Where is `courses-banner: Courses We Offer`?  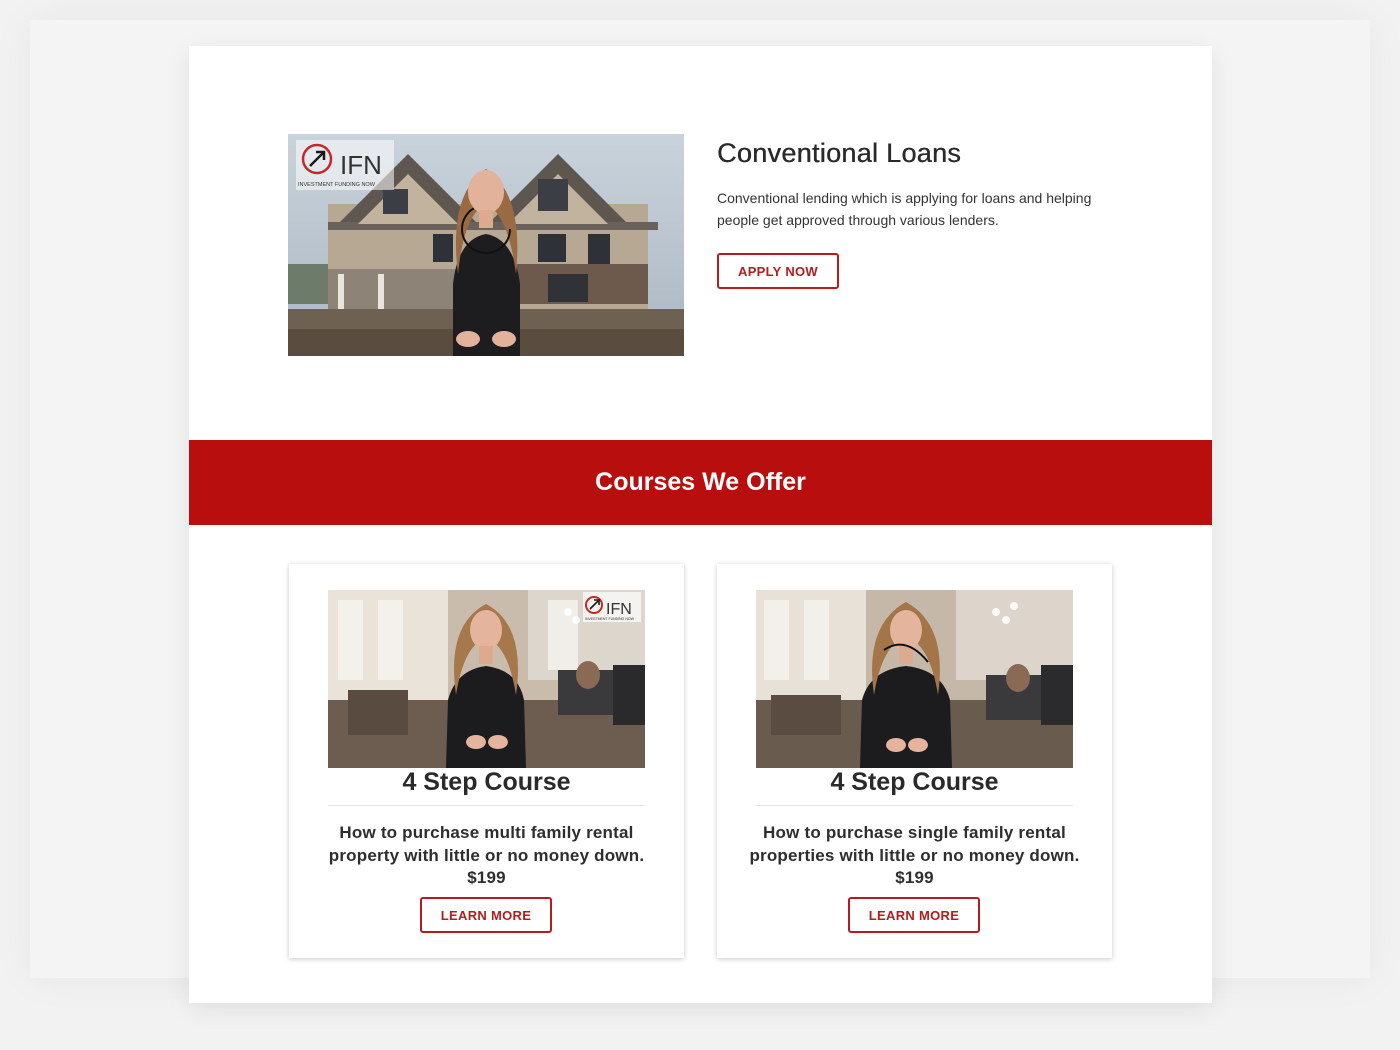
courses-banner: Courses We Offer is located at coordinates (700, 482).